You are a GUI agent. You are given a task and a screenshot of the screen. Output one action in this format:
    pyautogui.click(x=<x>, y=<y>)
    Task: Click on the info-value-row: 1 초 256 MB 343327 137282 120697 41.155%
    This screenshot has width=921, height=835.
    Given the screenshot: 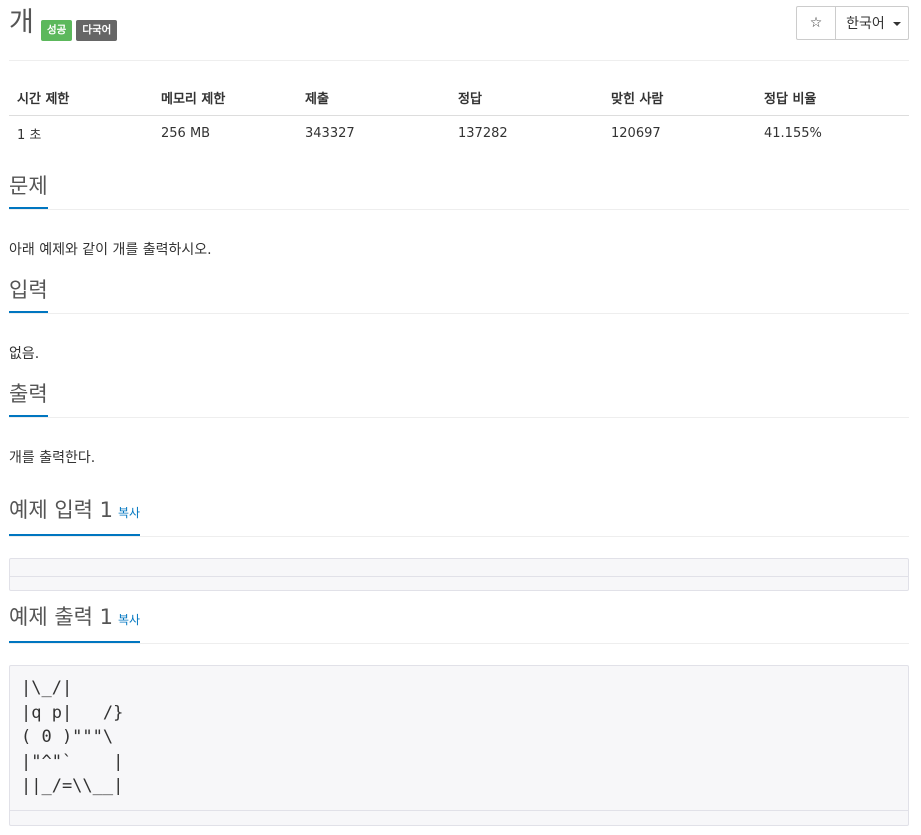 What is the action you would take?
    pyautogui.click(x=459, y=133)
    